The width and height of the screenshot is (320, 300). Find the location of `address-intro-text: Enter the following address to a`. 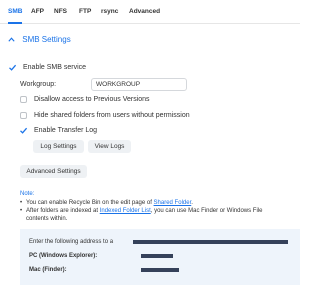

address-intro-text: Enter the following address to a is located at coordinates (71, 242).